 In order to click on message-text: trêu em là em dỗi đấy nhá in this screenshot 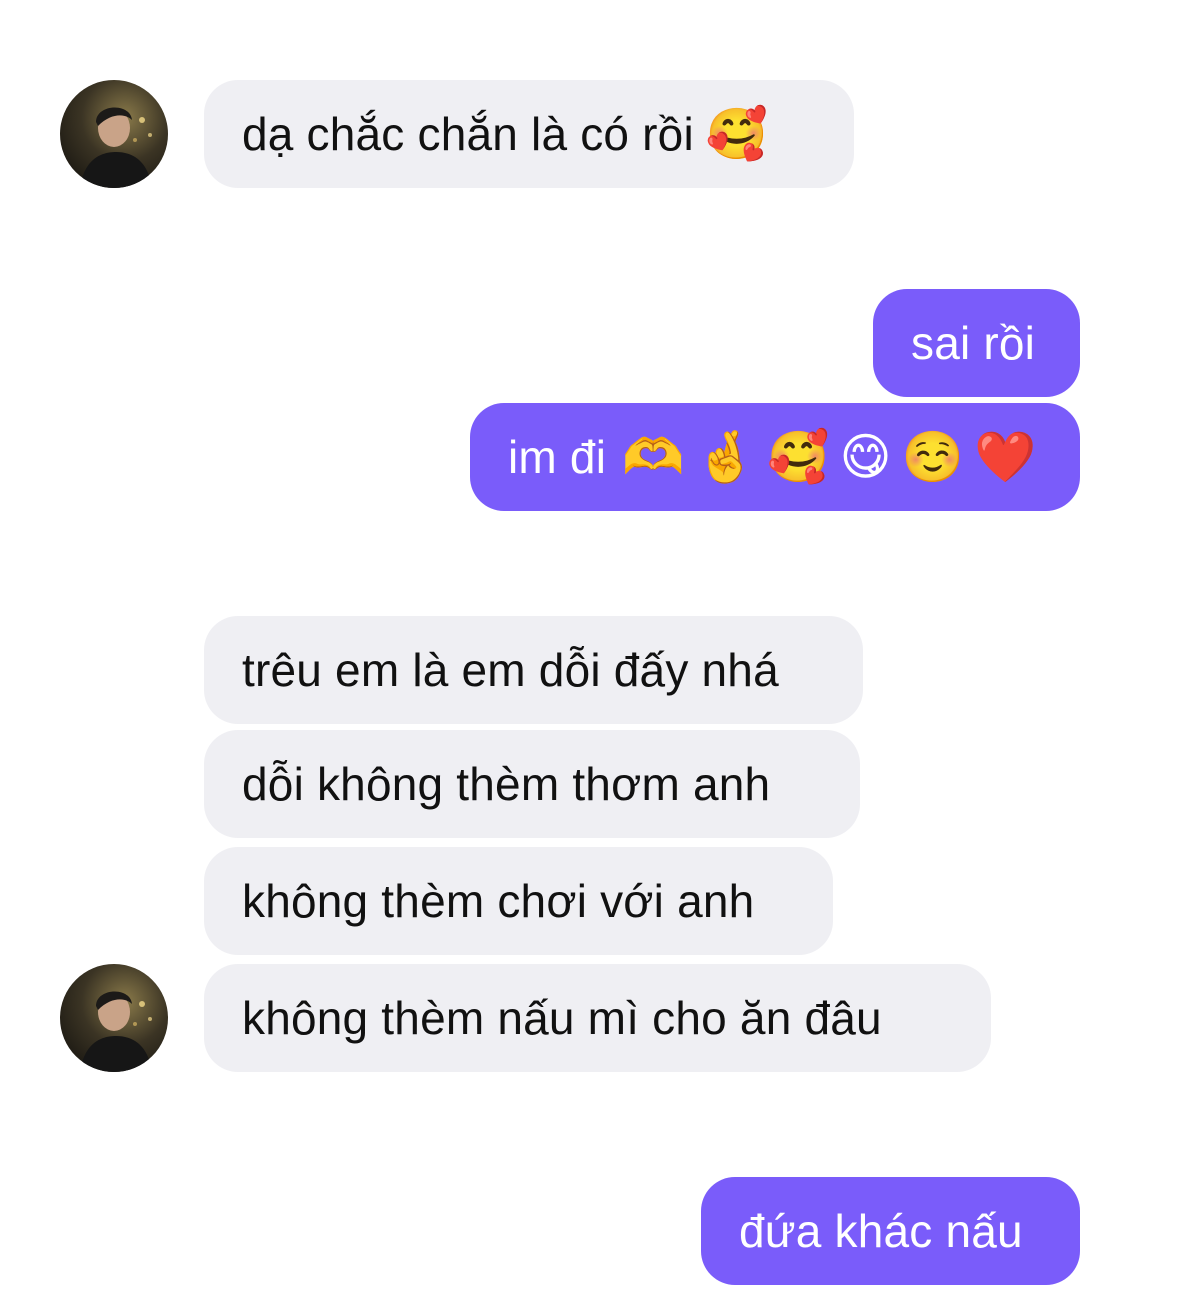, I will do `click(510, 670)`.